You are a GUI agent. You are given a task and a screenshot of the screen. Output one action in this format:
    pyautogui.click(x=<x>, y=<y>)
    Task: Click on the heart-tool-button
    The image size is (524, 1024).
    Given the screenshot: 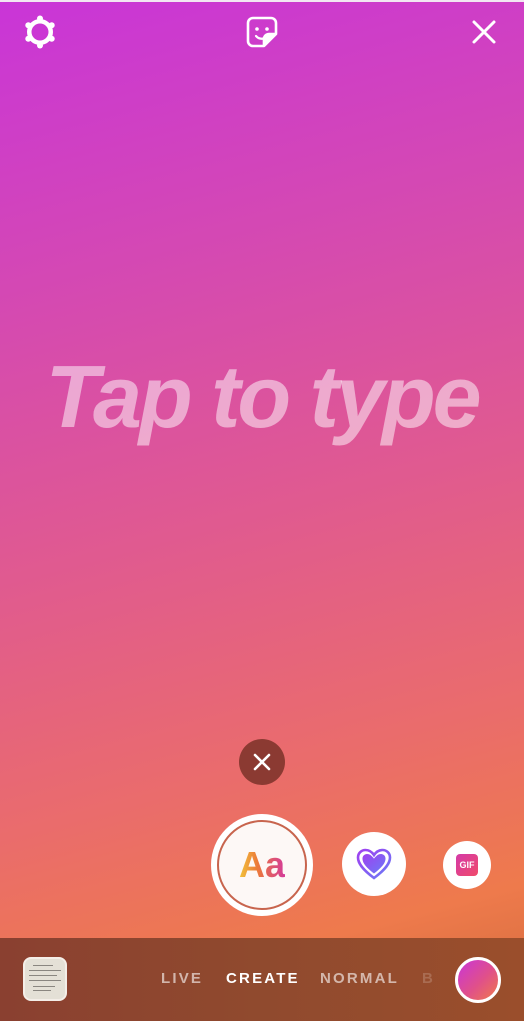 What is the action you would take?
    pyautogui.click(x=374, y=864)
    